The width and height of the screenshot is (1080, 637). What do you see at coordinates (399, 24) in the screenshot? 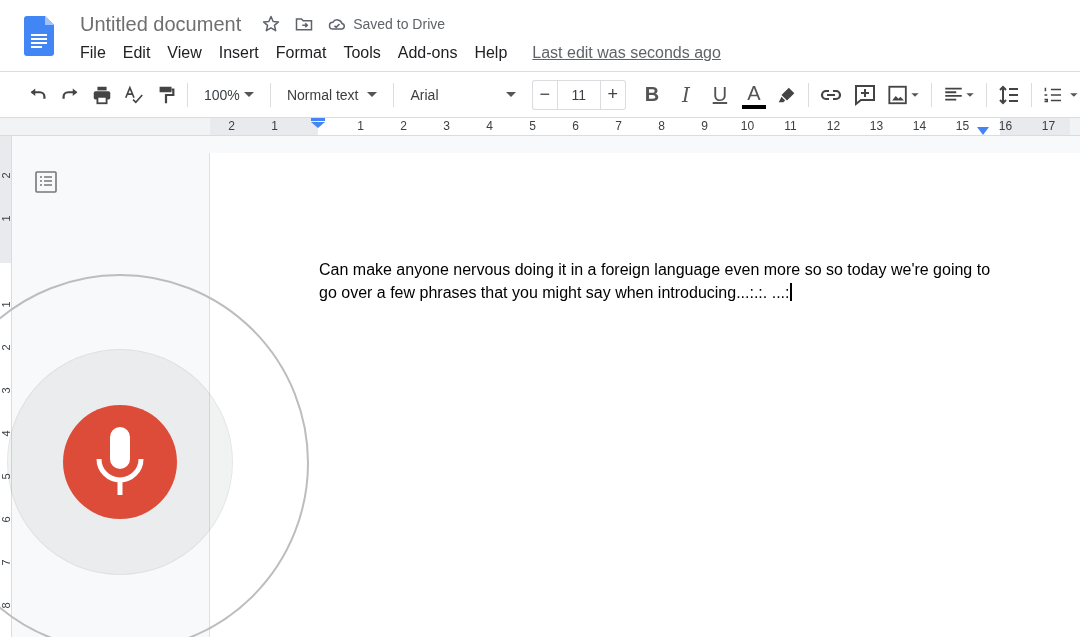
I see `save-status: Saved to Drive` at bounding box center [399, 24].